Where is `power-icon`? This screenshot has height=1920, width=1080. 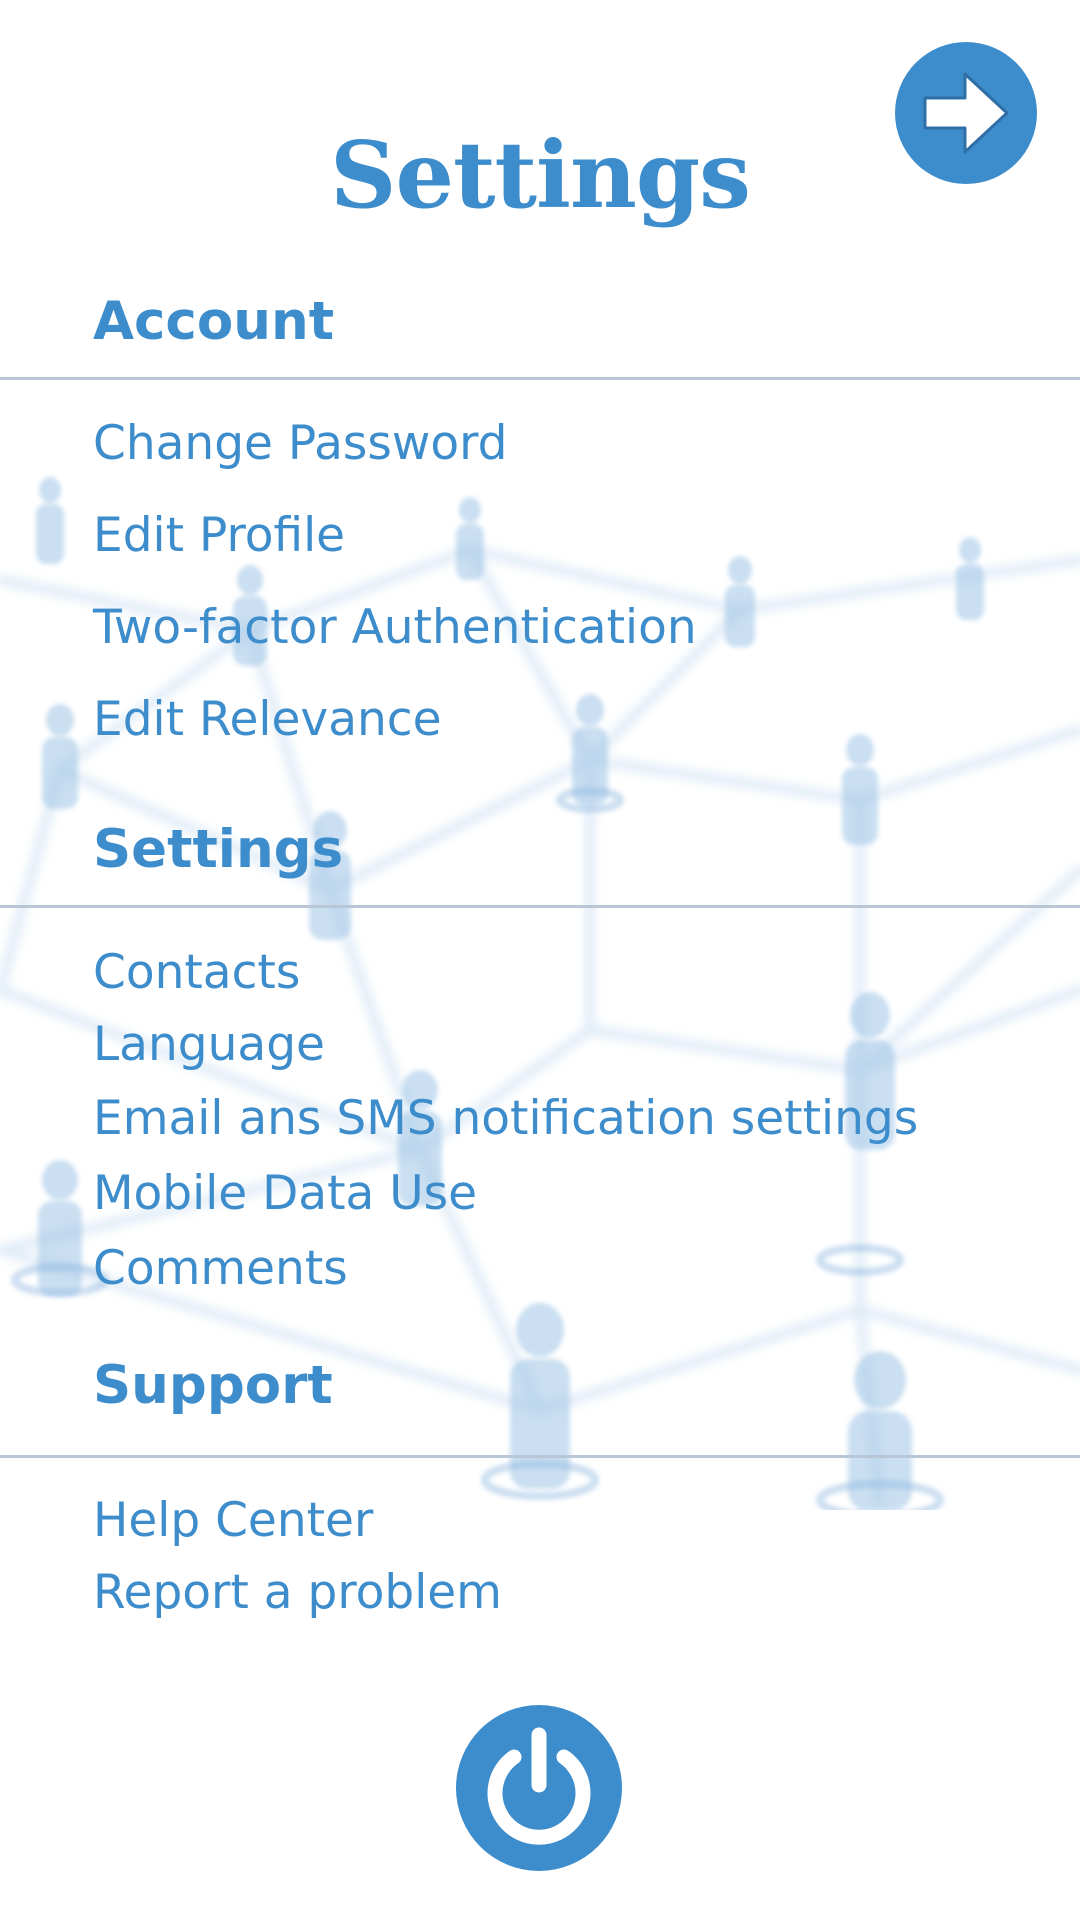 power-icon is located at coordinates (539, 1786).